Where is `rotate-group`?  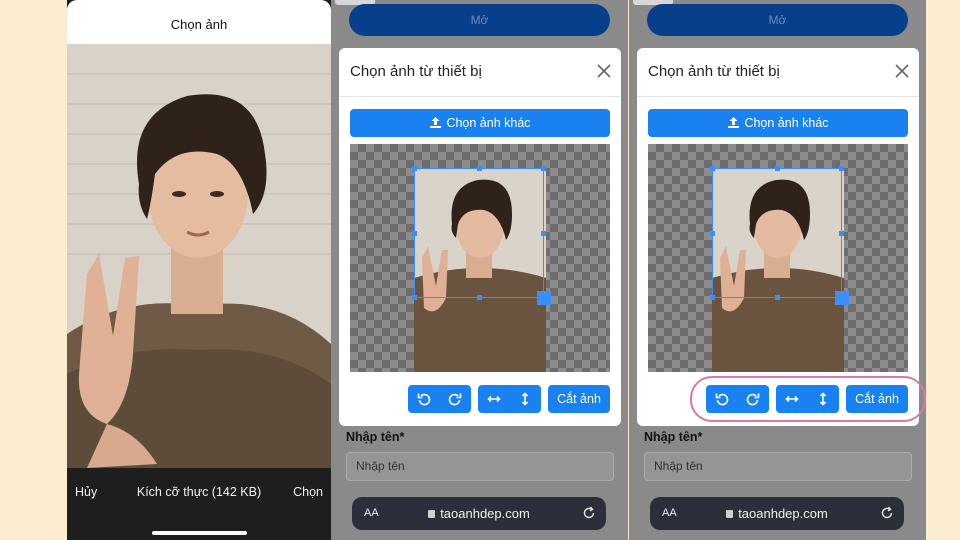
rotate-group is located at coordinates (439, 399).